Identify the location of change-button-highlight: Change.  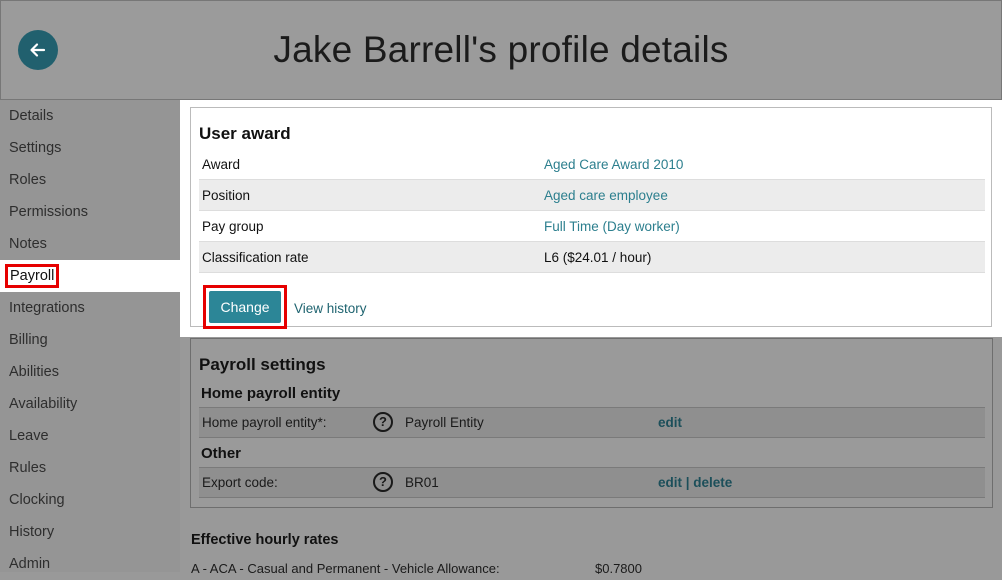
(245, 307).